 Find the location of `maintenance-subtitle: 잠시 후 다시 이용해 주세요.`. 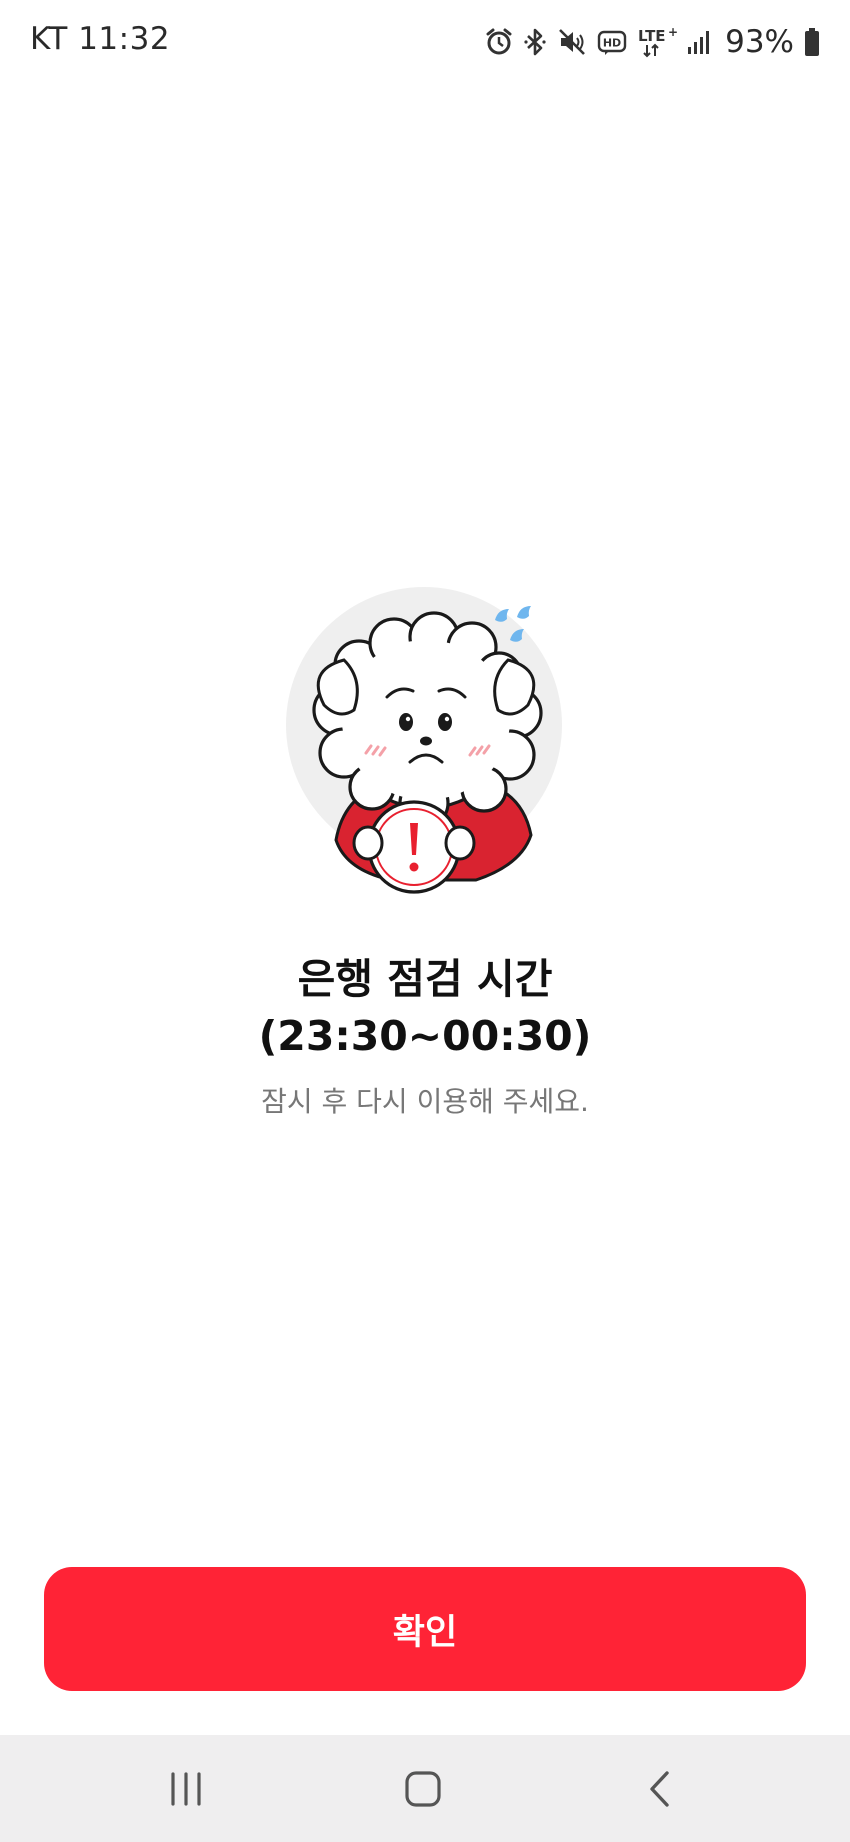

maintenance-subtitle: 잠시 후 다시 이용해 주세요. is located at coordinates (425, 1101).